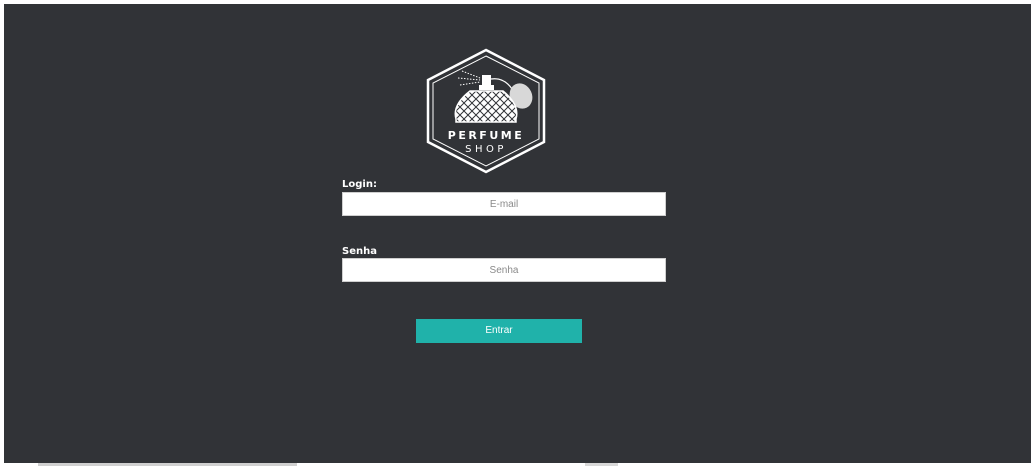 This screenshot has height=469, width=1036. I want to click on perfume-bottle-icon: PERFUME SHOP, so click(486, 111).